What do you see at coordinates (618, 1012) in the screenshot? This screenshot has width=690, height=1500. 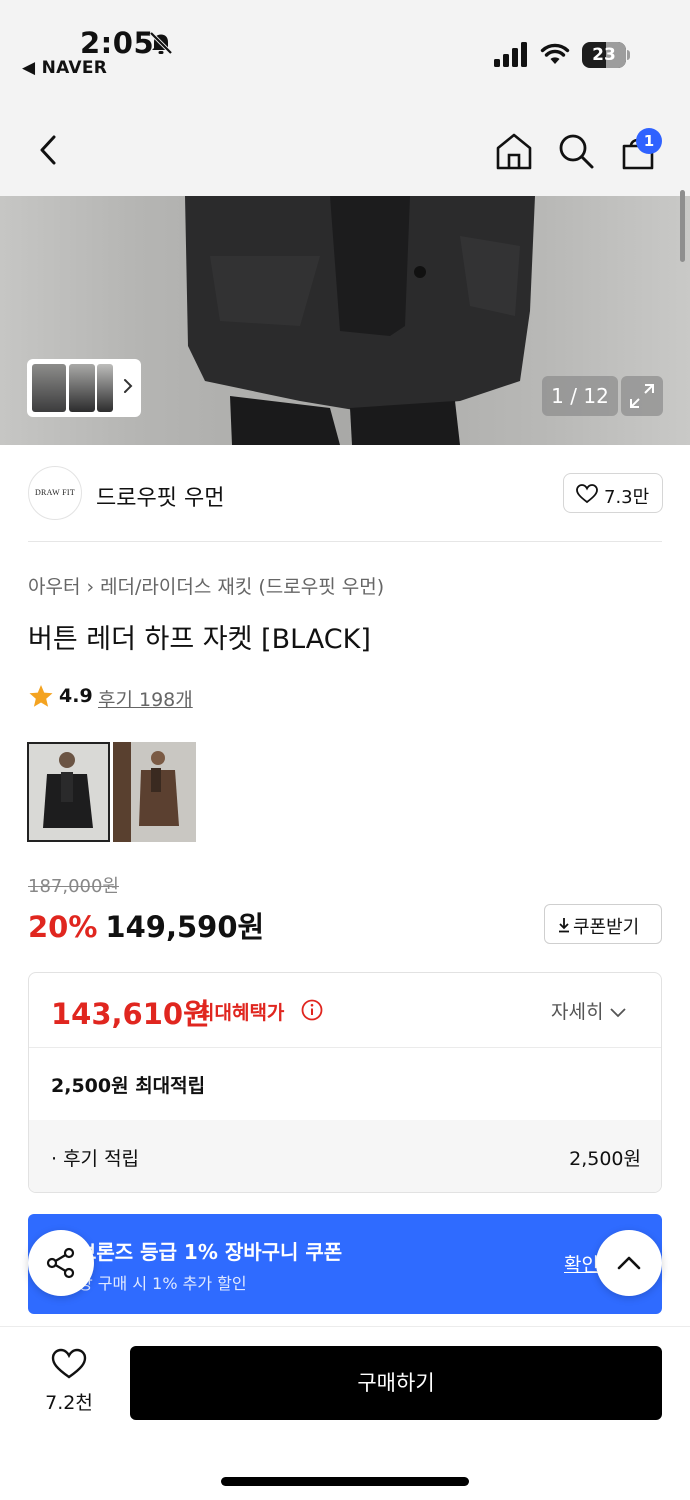 I see `chevron-down-icon` at bounding box center [618, 1012].